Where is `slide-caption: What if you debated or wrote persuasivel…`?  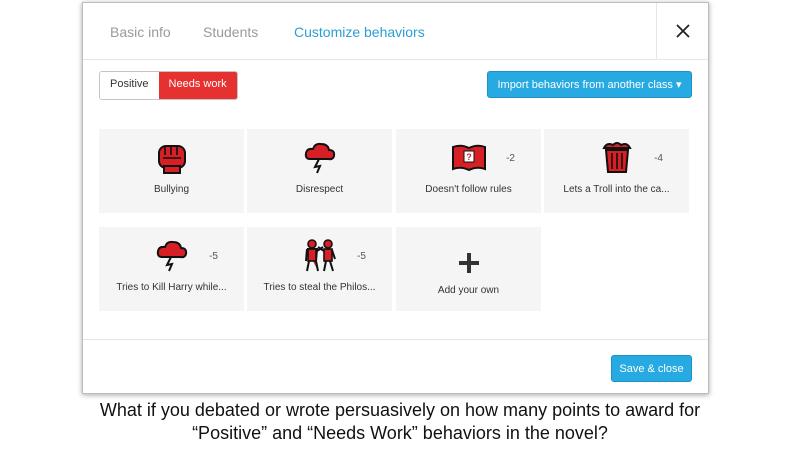 slide-caption: What if you debated or wrote persuasivel… is located at coordinates (400, 422).